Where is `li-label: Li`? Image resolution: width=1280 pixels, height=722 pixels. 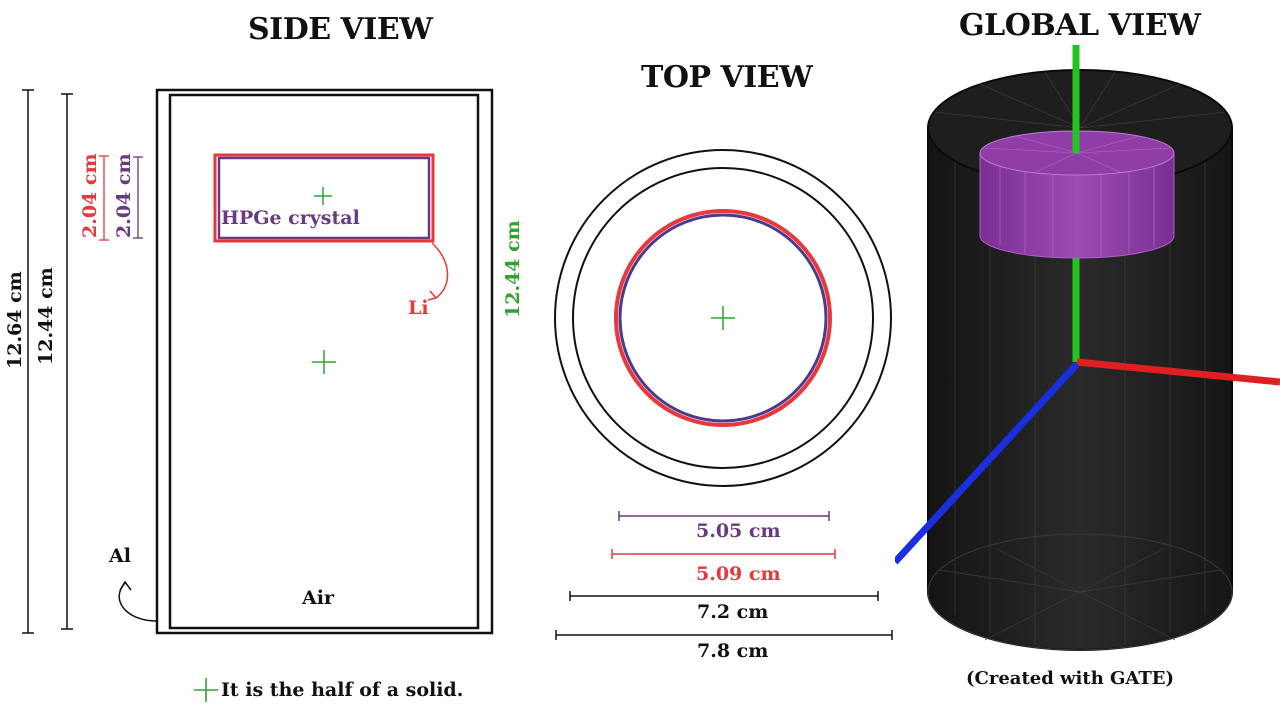
li-label: Li is located at coordinates (418, 308).